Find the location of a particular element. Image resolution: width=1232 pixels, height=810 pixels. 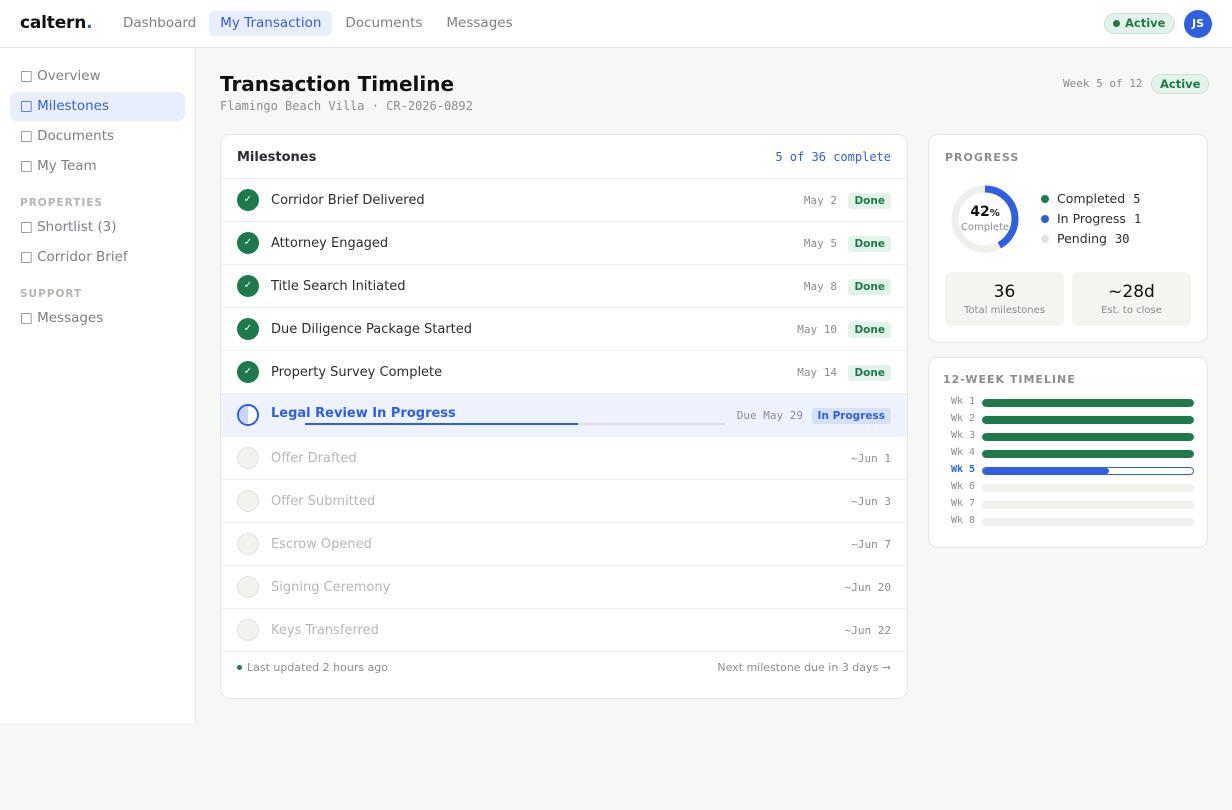

milestone-row: ✓ Attorney Engaged May 5 Done is located at coordinates (564, 243).